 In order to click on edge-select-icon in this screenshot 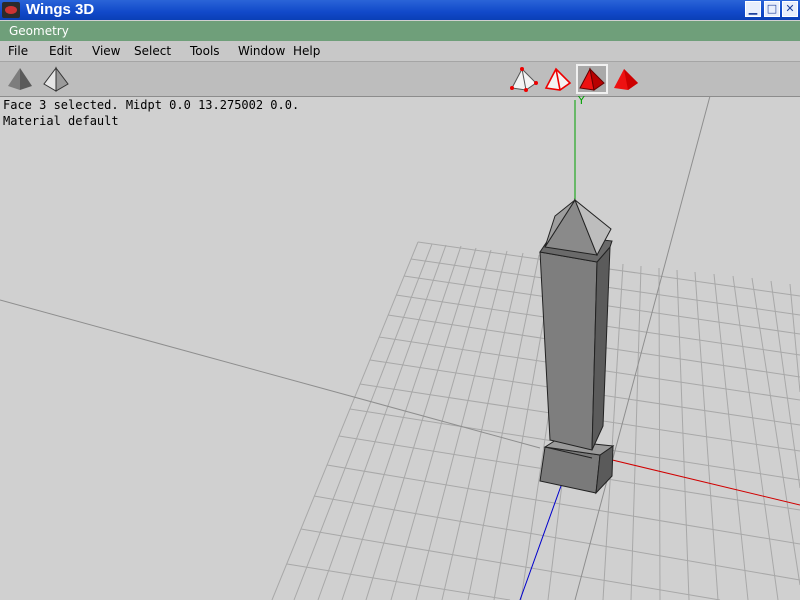, I will do `click(558, 79)`.